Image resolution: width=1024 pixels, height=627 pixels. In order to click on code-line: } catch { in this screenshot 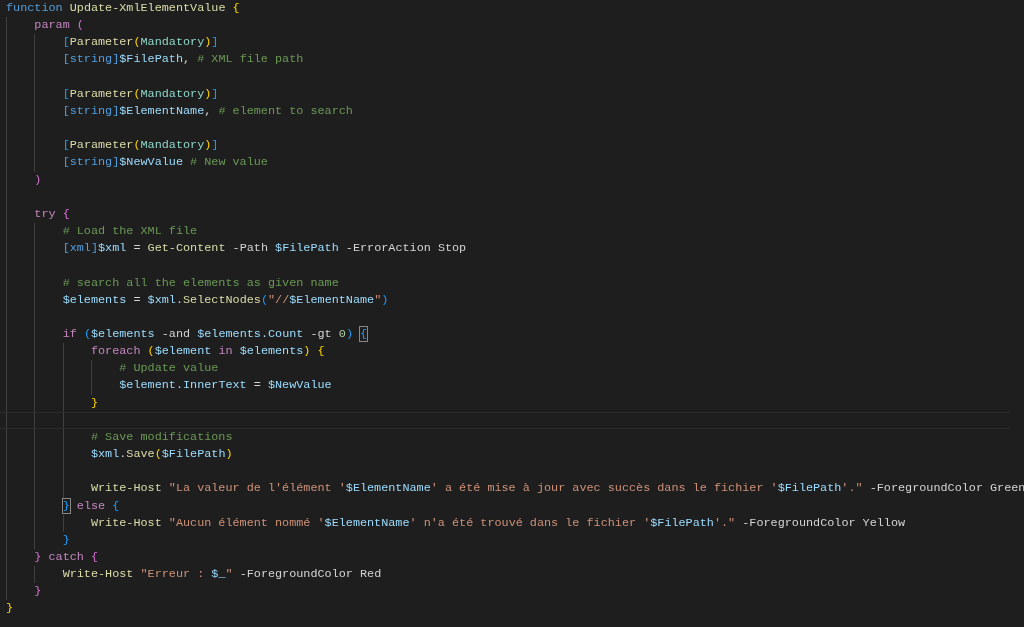, I will do `click(66, 557)`.